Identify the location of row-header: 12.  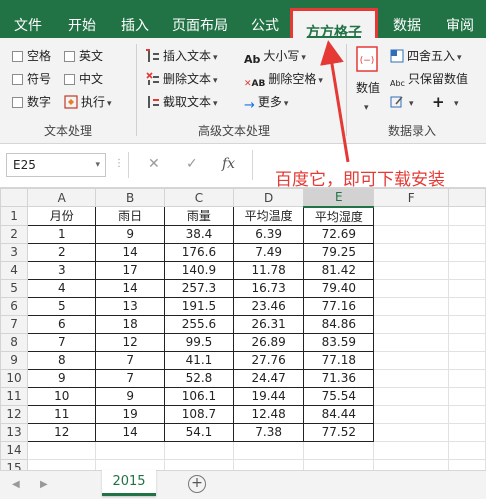
(14, 414).